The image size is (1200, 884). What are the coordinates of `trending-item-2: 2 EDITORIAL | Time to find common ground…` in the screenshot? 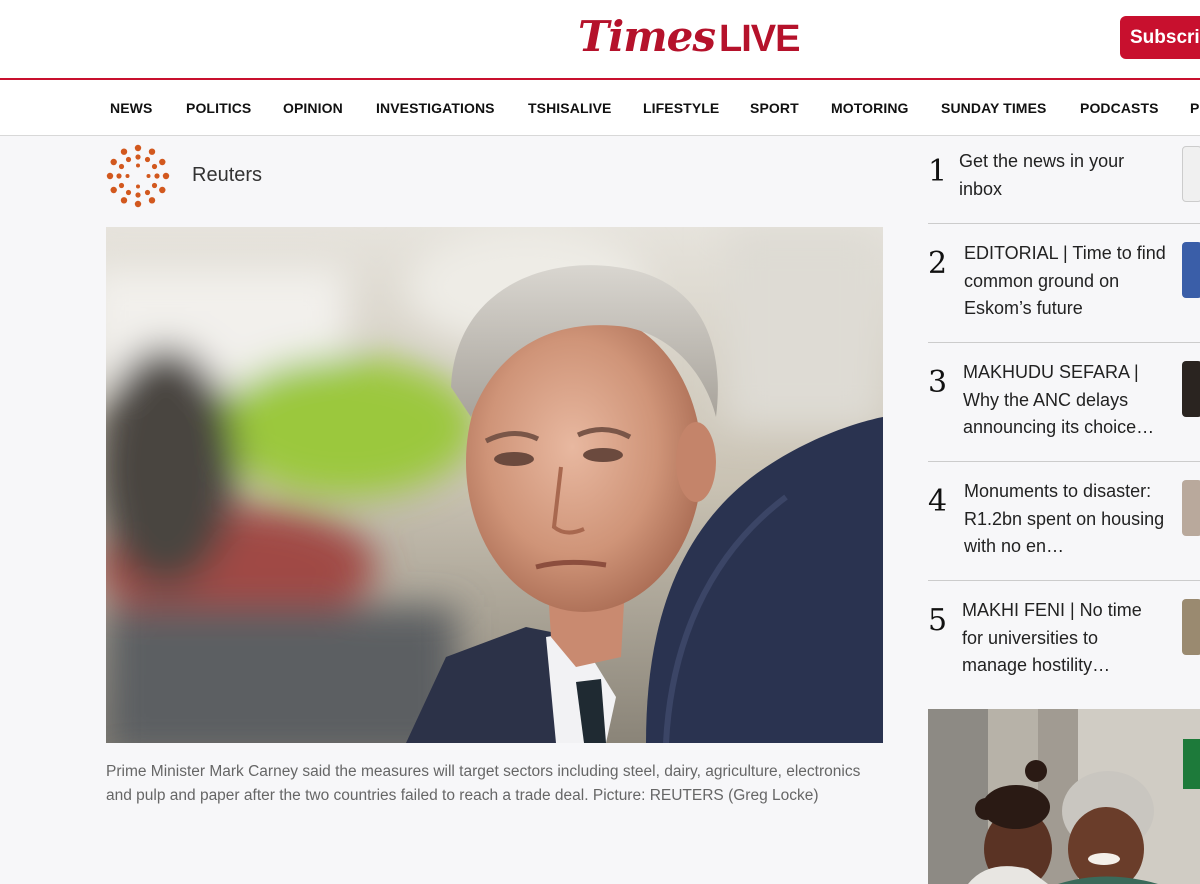 It's located at (1064, 283).